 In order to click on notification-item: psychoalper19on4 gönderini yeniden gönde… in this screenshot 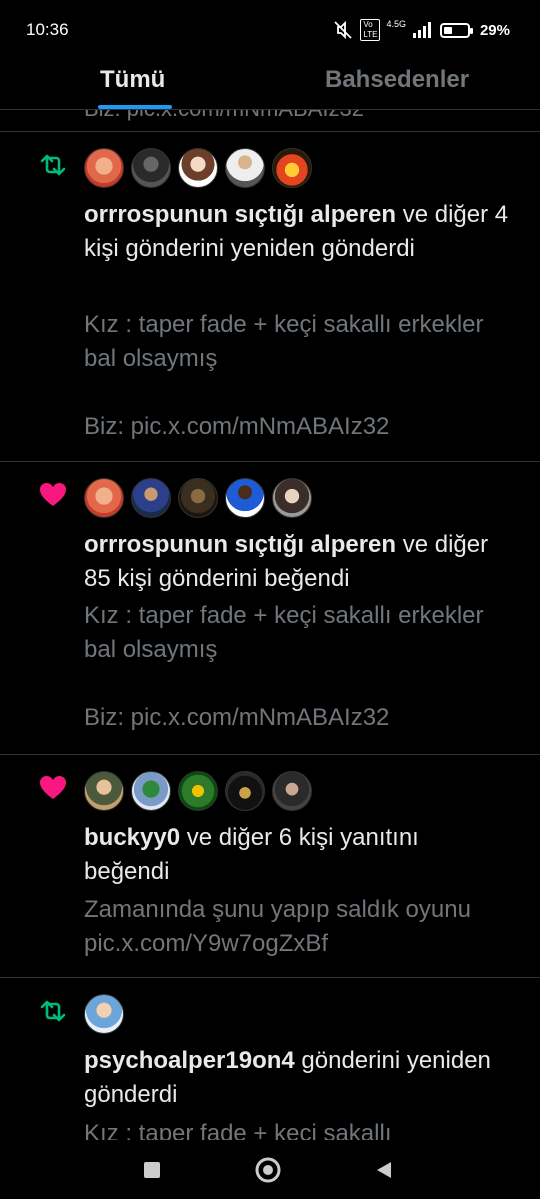, I will do `click(270, 1059)`.